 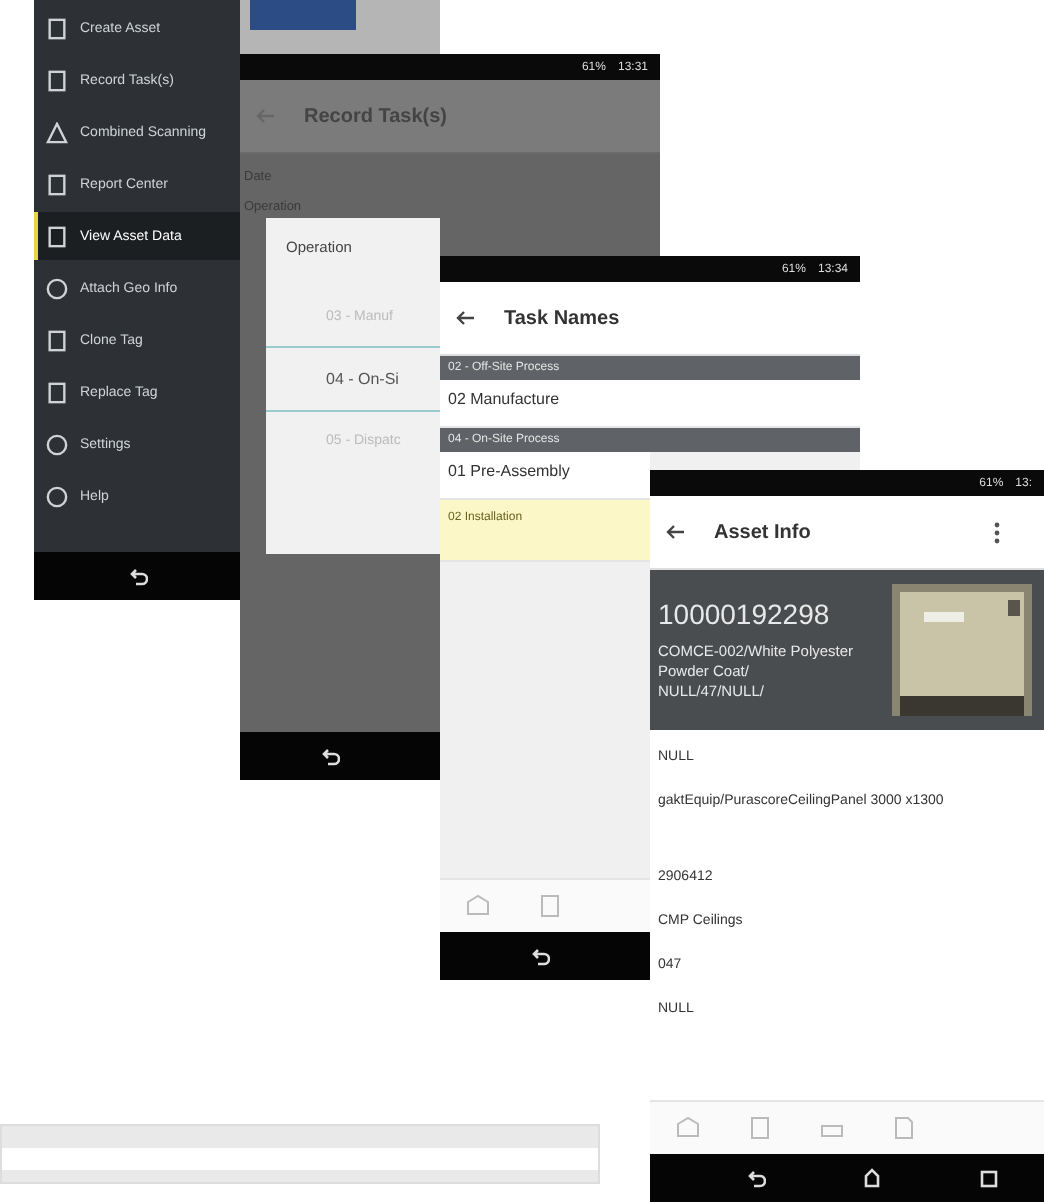 I want to click on asset-number: 10000192298, so click(x=745, y=613).